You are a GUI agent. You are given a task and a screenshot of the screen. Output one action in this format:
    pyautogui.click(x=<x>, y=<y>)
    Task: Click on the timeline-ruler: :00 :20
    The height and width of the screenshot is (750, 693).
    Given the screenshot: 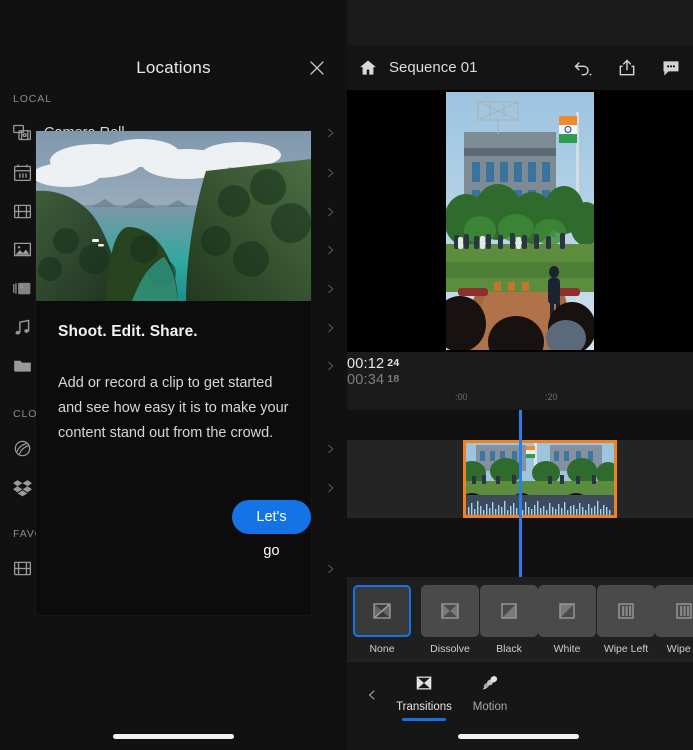 What is the action you would take?
    pyautogui.click(x=520, y=401)
    